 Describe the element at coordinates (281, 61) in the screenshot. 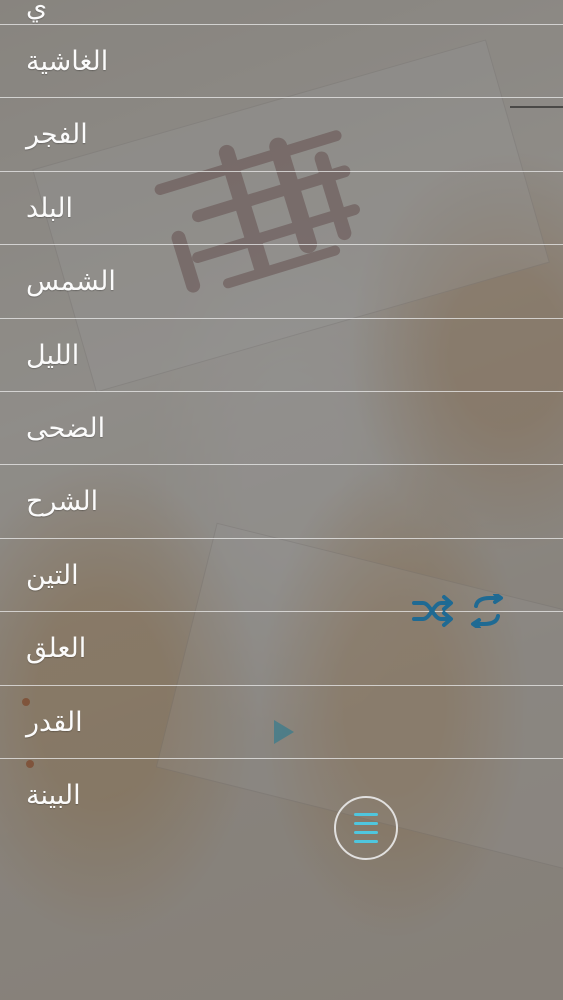

I see `list-item: الغاشية` at that location.